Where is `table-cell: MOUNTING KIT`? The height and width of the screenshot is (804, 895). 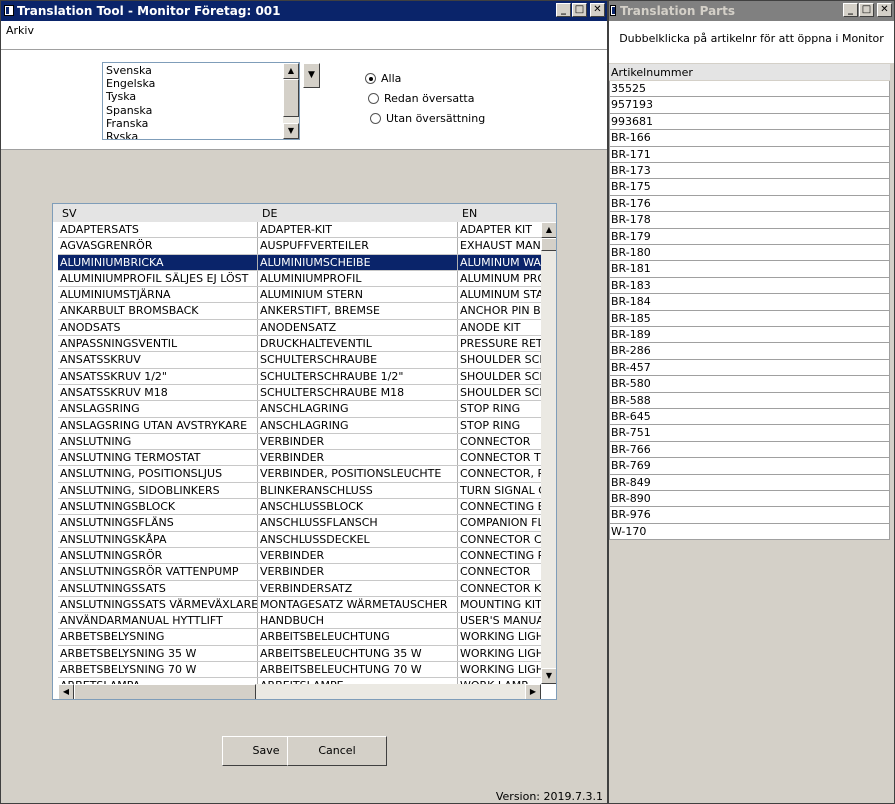
table-cell: MOUNTING KIT is located at coordinates (499, 604).